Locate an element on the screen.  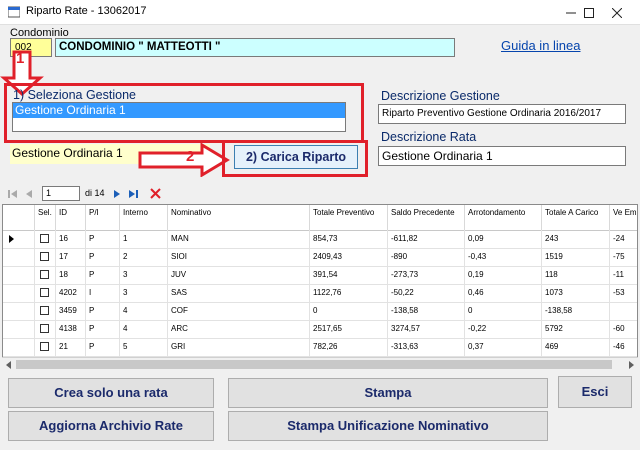
header-totale-preventivo: Totale Preventivo is located at coordinates (349, 217).